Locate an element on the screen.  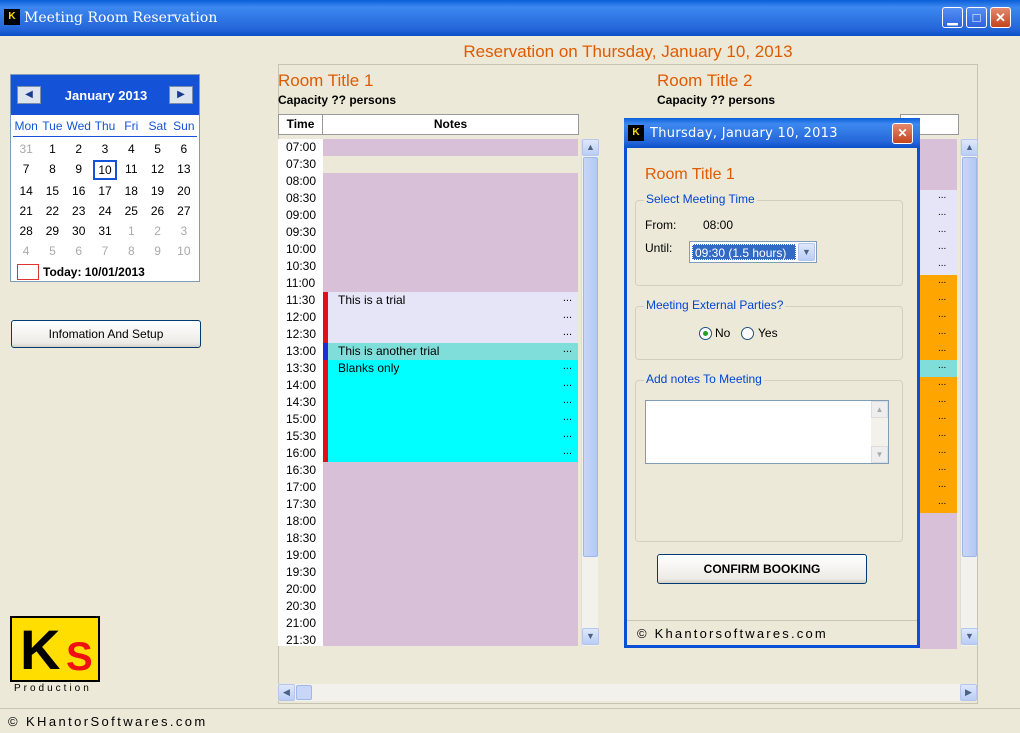
scroll-right-icon: ▶ is located at coordinates (968, 692).